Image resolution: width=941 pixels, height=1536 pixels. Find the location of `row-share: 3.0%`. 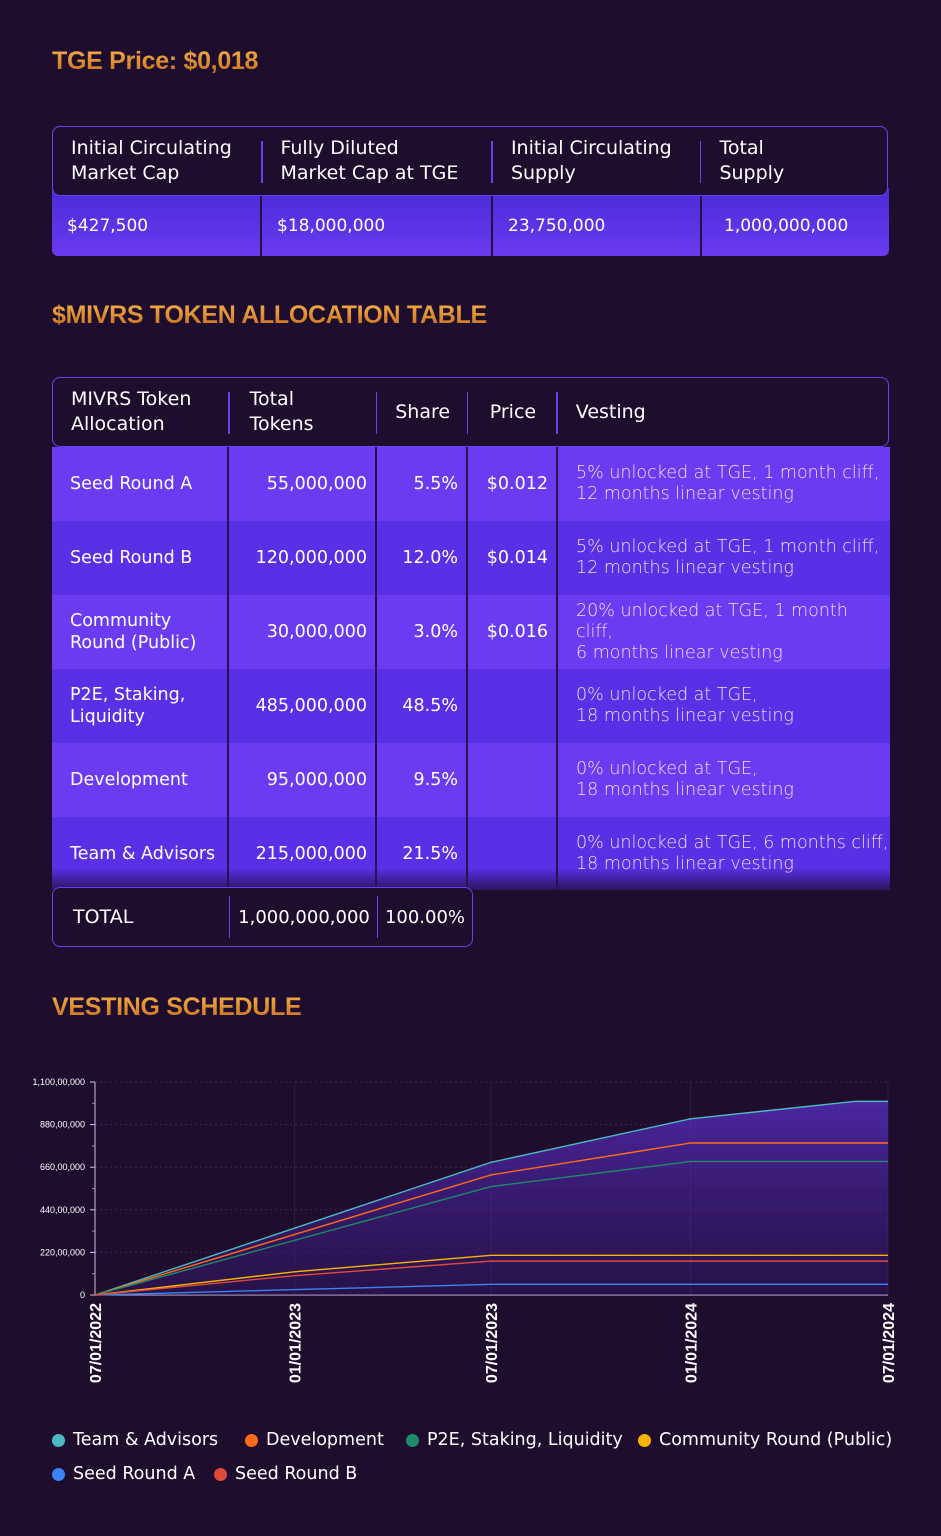

row-share: 3.0% is located at coordinates (422, 632).